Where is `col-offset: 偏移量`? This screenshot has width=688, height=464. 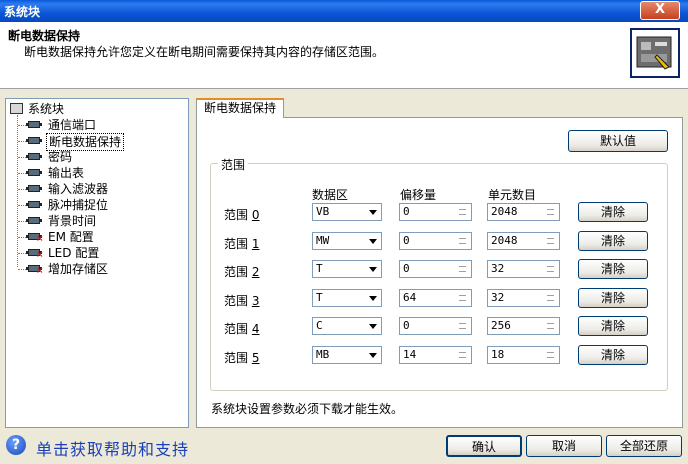 col-offset: 偏移量 is located at coordinates (418, 195).